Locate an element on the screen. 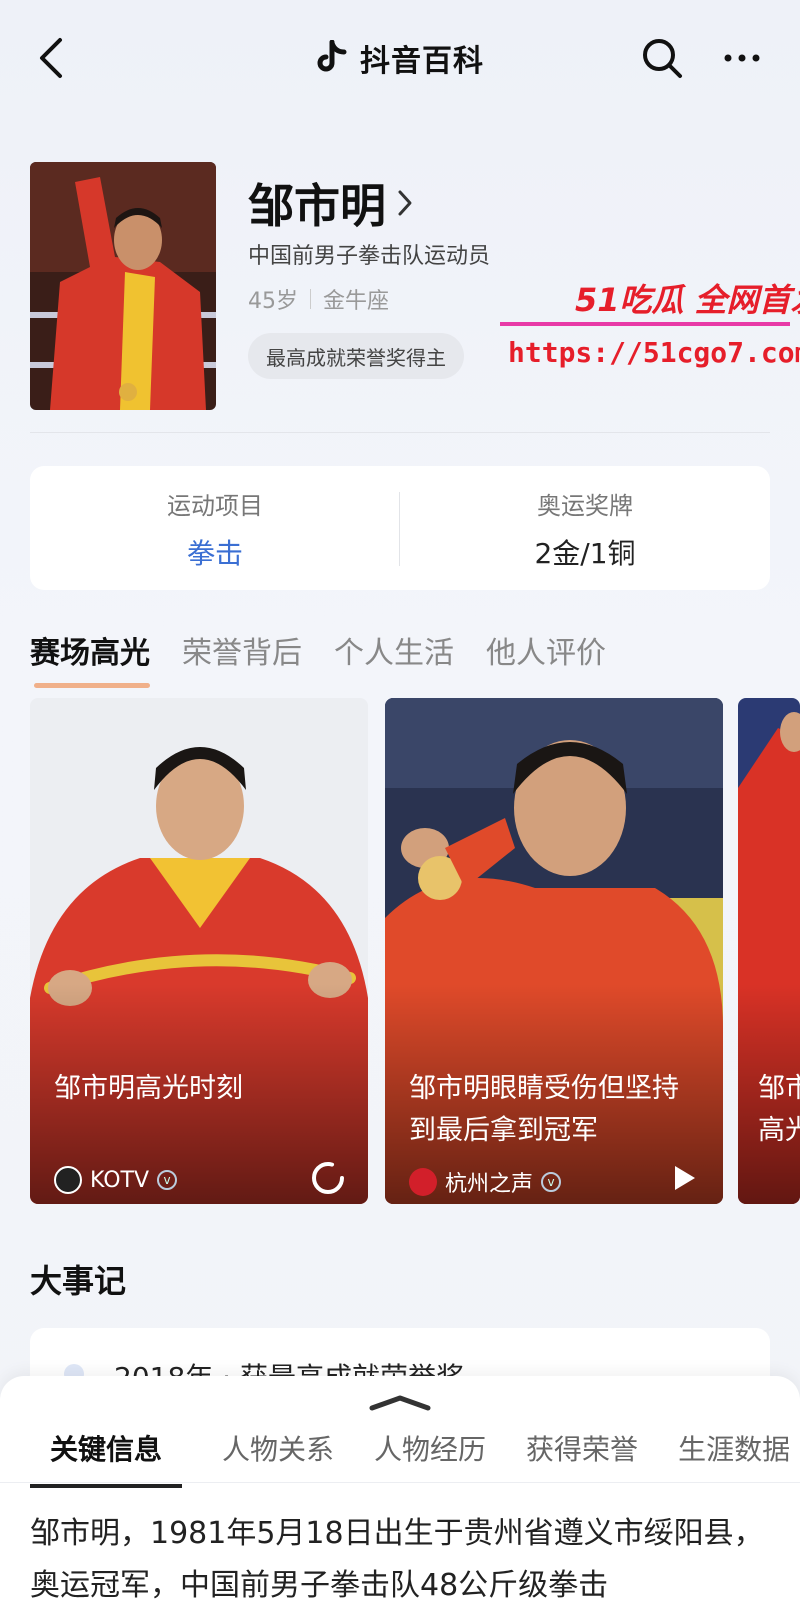 Image resolution: width=800 pixels, height=1618 pixels. stat-sport: 运动项目 拳击 is located at coordinates (215, 528).